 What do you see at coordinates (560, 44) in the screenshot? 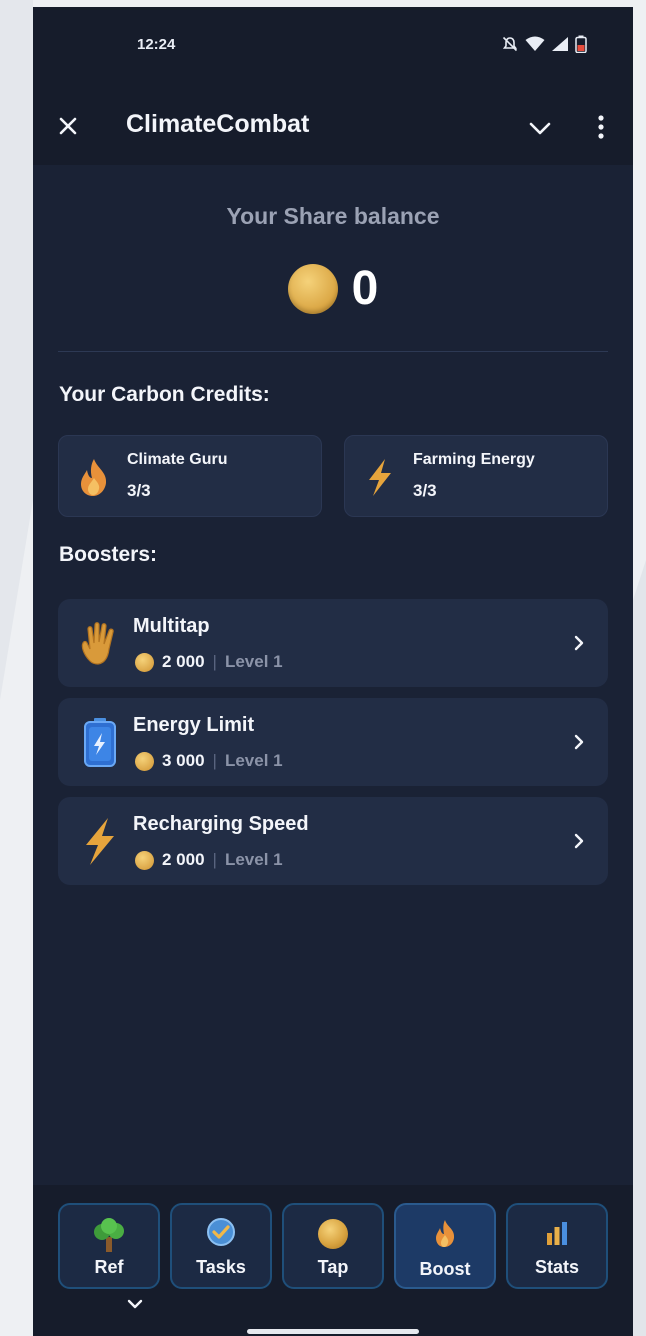
I see `signal-icon` at bounding box center [560, 44].